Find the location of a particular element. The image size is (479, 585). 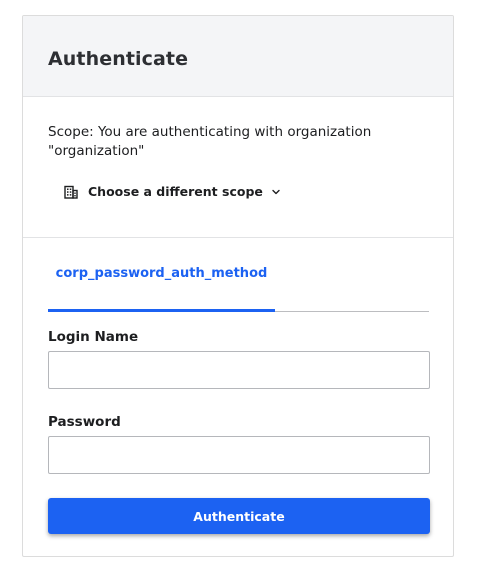

card-header: Authenticate is located at coordinates (238, 56).